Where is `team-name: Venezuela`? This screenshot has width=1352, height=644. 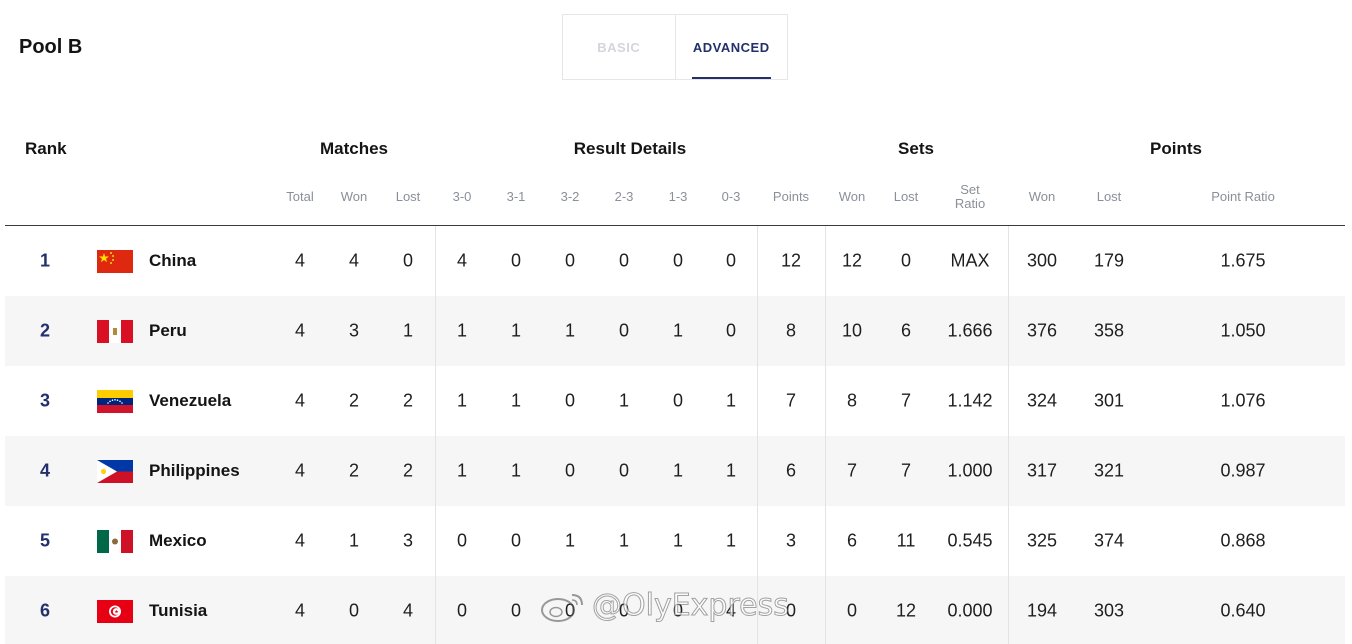
team-name: Venezuela is located at coordinates (190, 401).